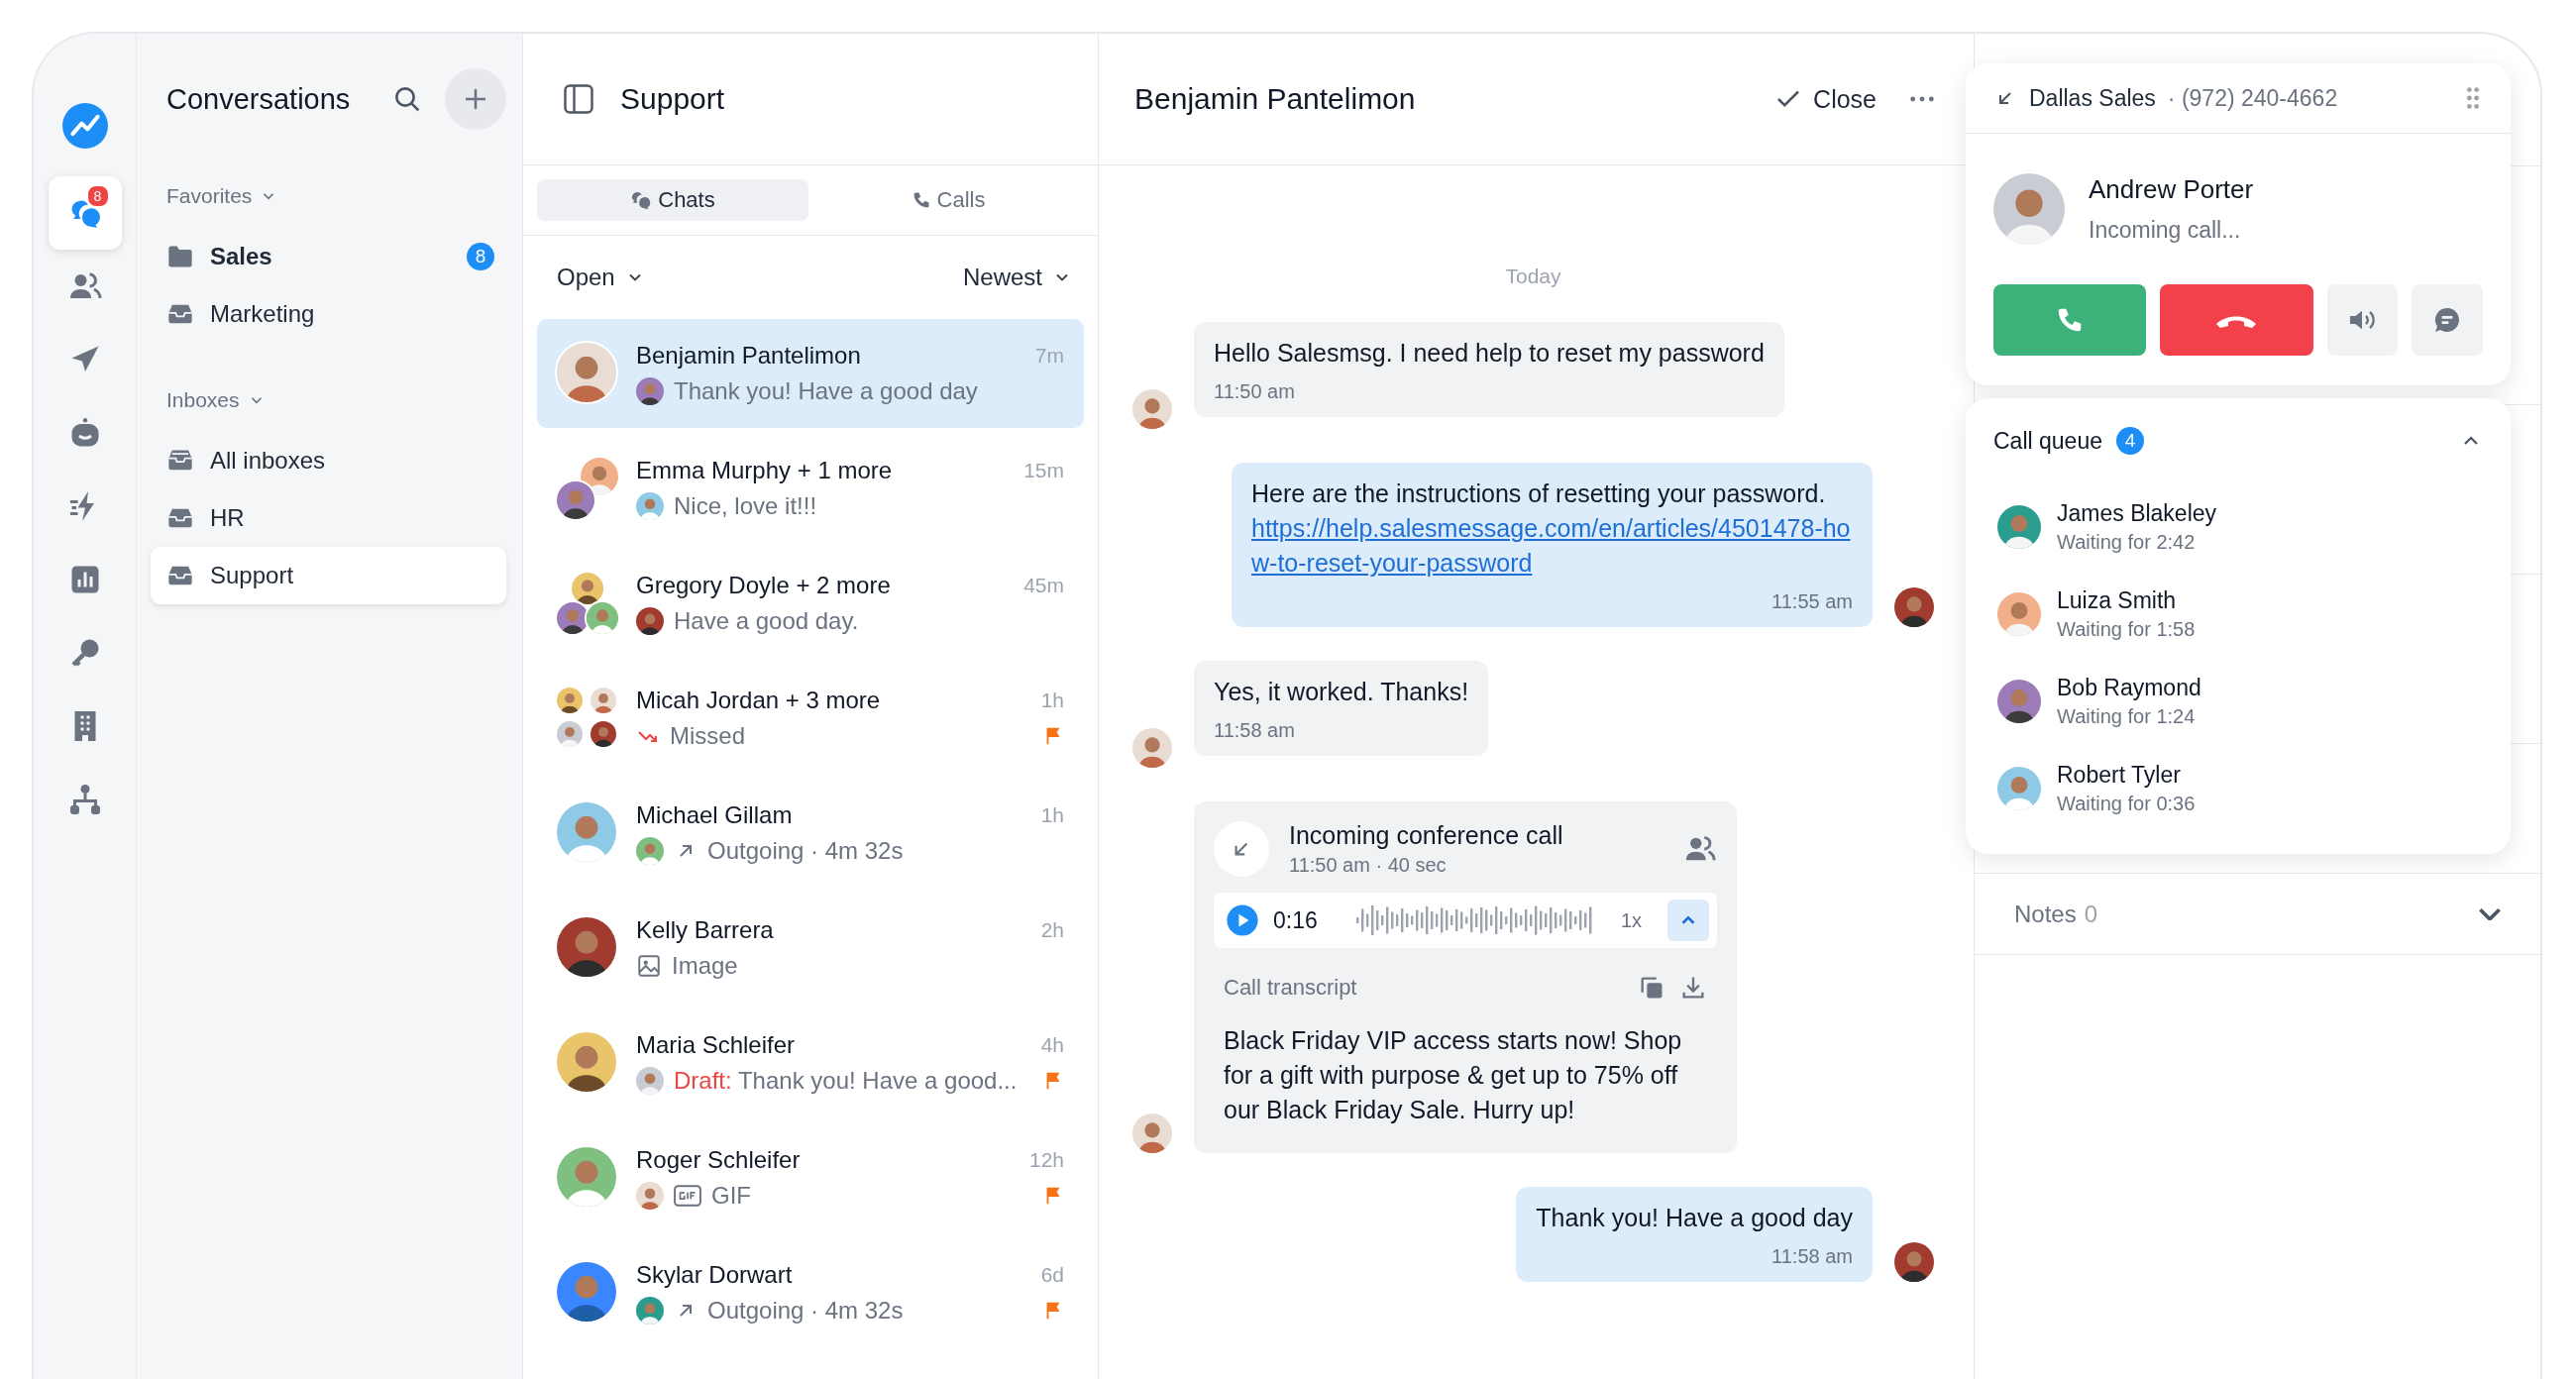 This screenshot has height=1379, width=2576. I want to click on contact-name: Micah Jordan + 3 more, so click(758, 700).